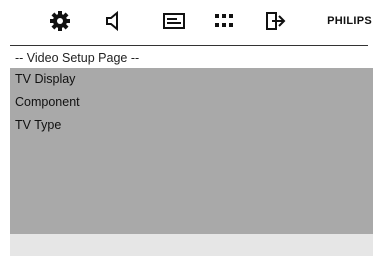  I want to click on menu-item-tv-display: TV Display, so click(45, 79).